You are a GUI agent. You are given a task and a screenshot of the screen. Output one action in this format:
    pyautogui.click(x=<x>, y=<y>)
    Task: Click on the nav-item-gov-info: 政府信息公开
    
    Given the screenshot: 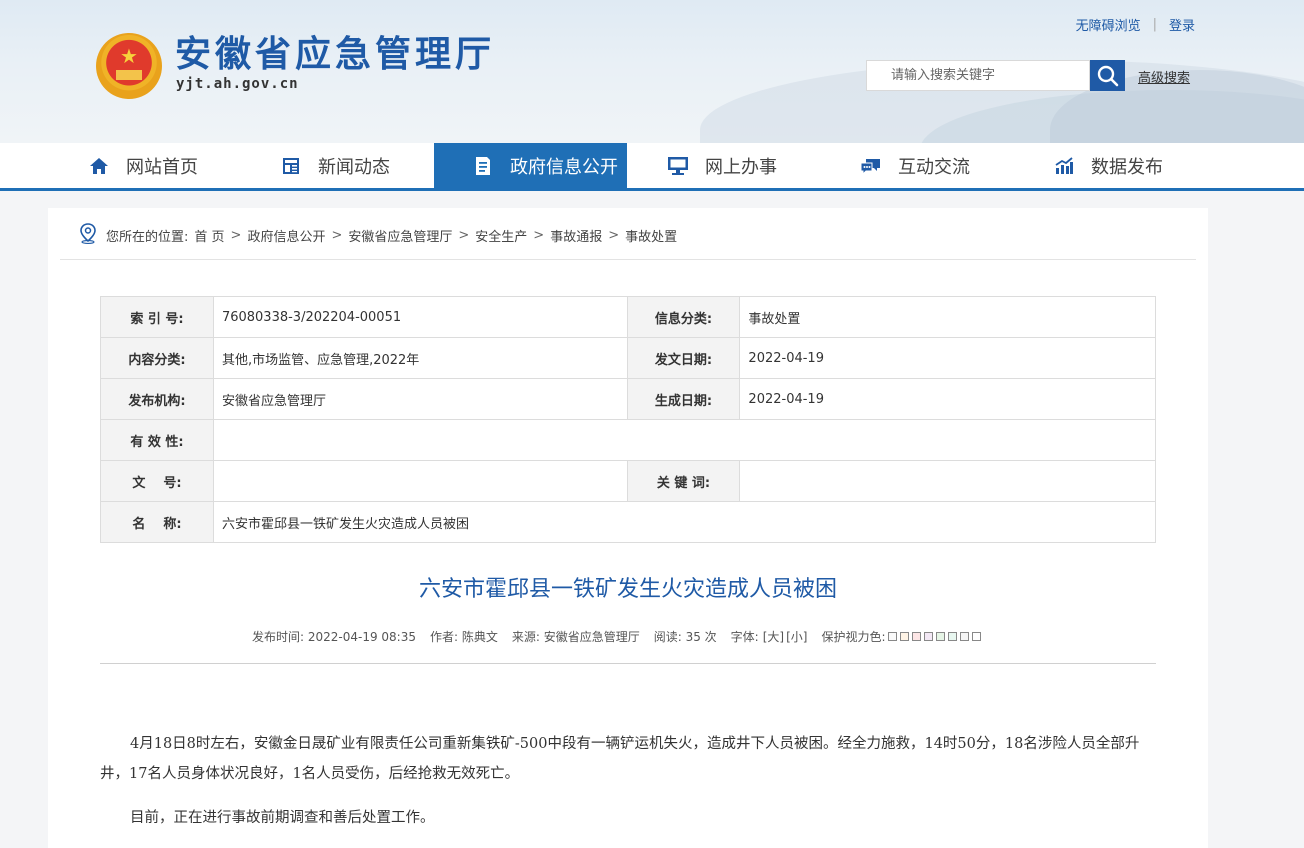 What is the action you would take?
    pyautogui.click(x=530, y=165)
    